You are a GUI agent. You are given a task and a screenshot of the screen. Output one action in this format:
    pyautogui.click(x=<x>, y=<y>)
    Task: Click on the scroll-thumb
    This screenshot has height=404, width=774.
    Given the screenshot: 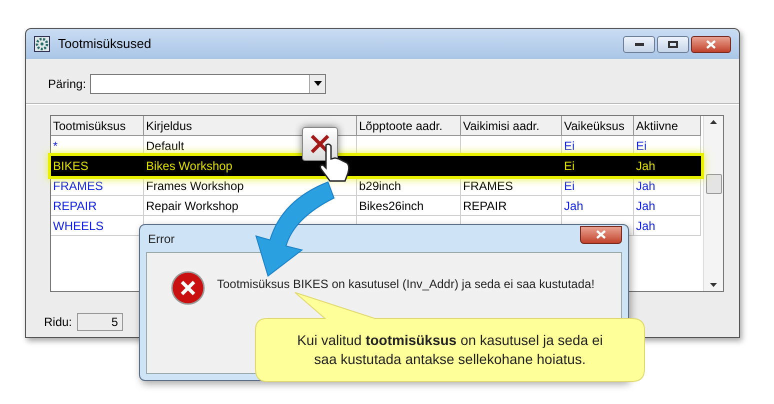 What is the action you would take?
    pyautogui.click(x=714, y=184)
    